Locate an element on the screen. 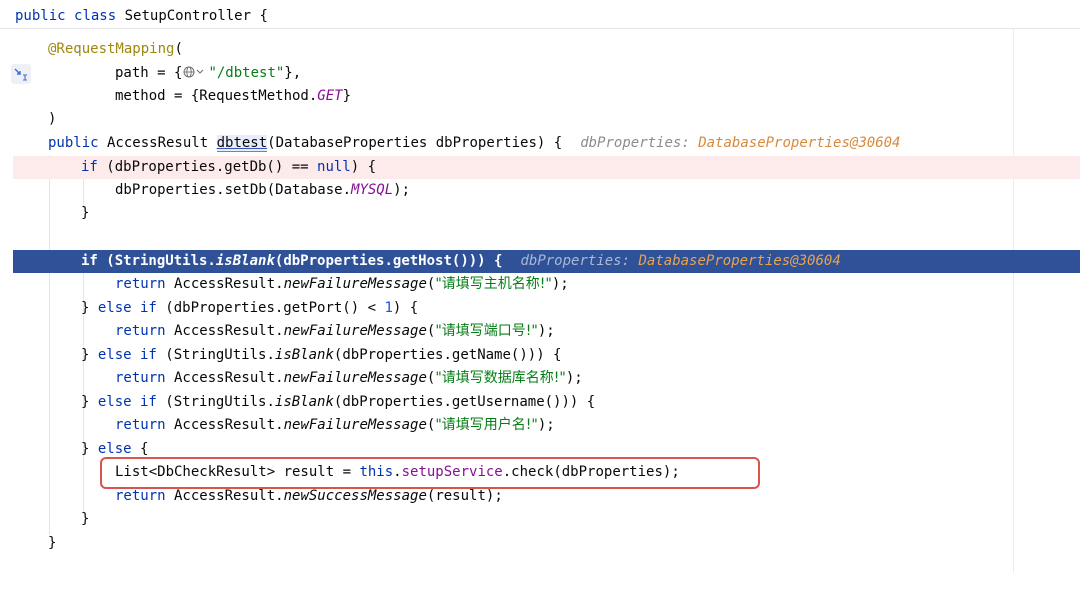 The height and width of the screenshot is (601, 1080). keyword: public is located at coordinates (40, 16).